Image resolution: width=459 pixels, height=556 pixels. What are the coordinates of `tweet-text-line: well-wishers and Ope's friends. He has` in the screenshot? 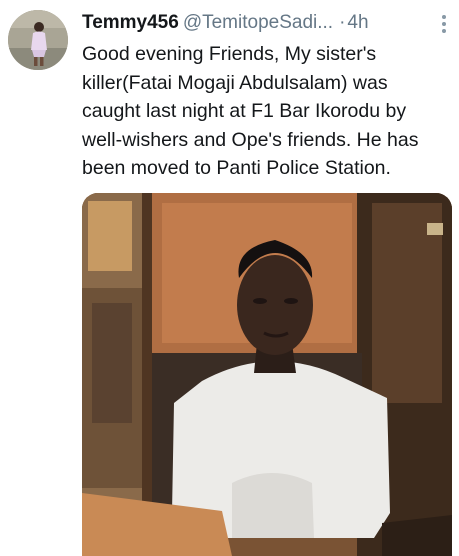 It's located at (250, 139).